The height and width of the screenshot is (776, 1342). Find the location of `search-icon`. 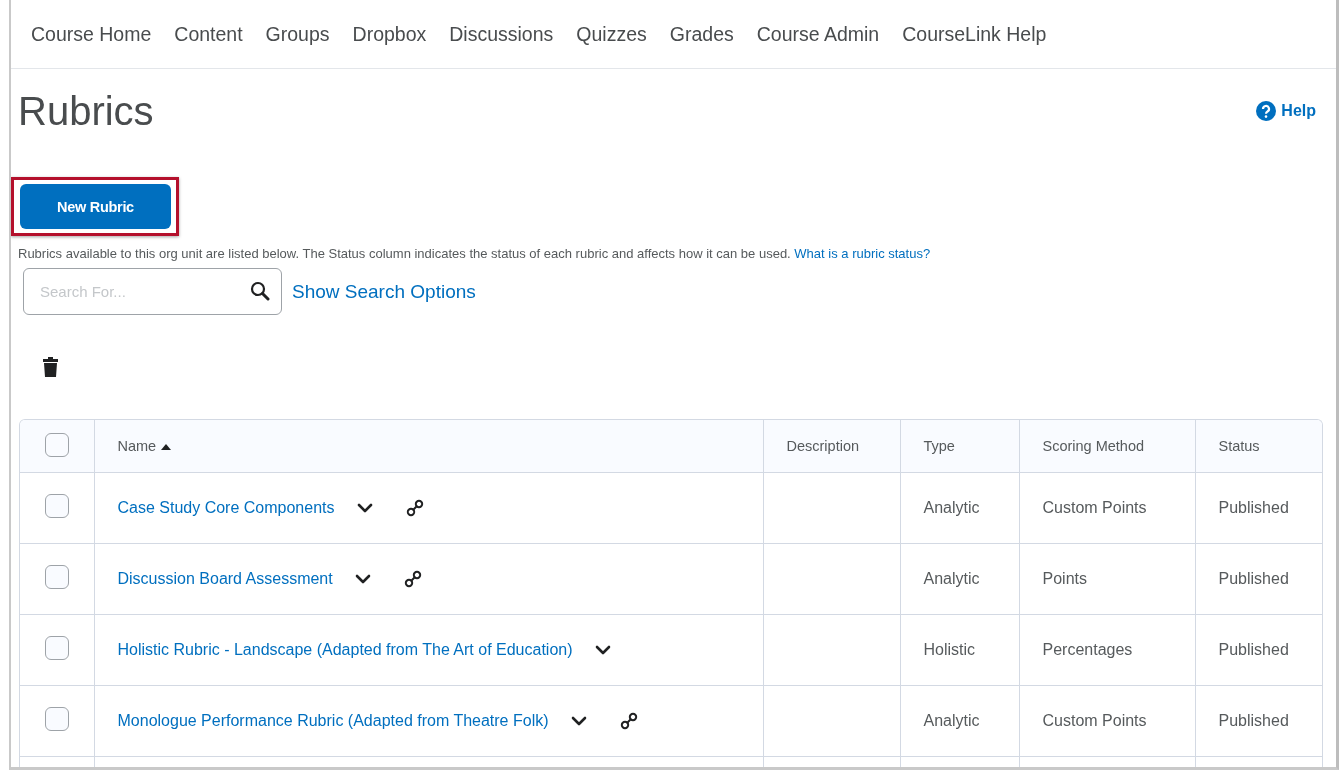

search-icon is located at coordinates (260, 291).